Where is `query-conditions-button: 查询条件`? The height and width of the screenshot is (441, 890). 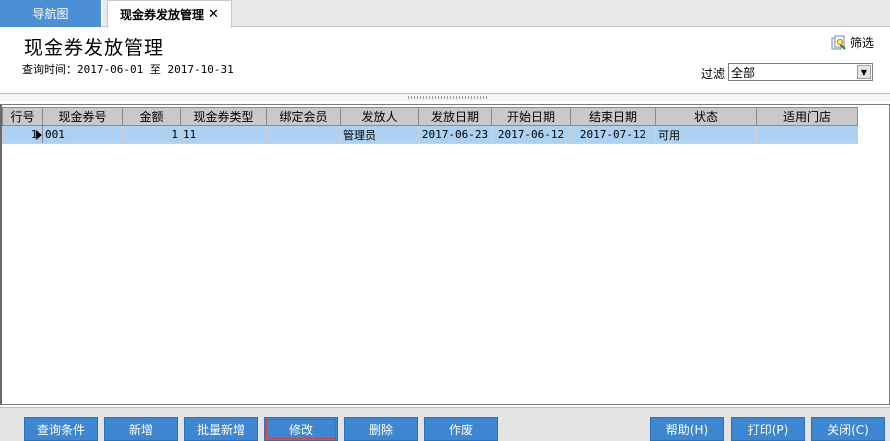 query-conditions-button: 查询条件 is located at coordinates (61, 429).